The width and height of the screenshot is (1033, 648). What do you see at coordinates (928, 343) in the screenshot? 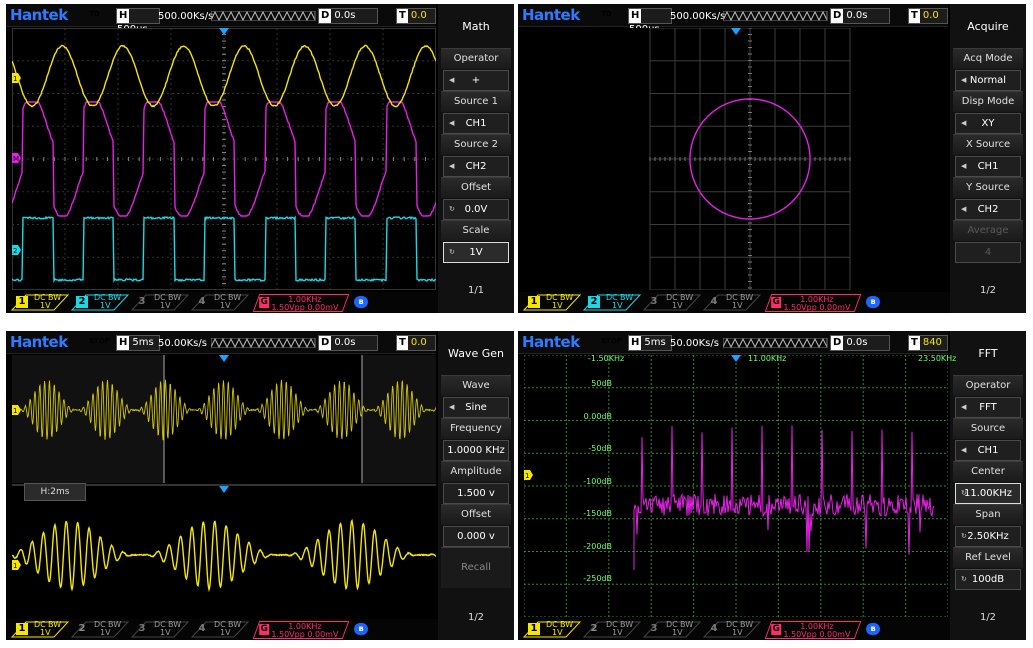
I see `trigger-readout: T 840` at bounding box center [928, 343].